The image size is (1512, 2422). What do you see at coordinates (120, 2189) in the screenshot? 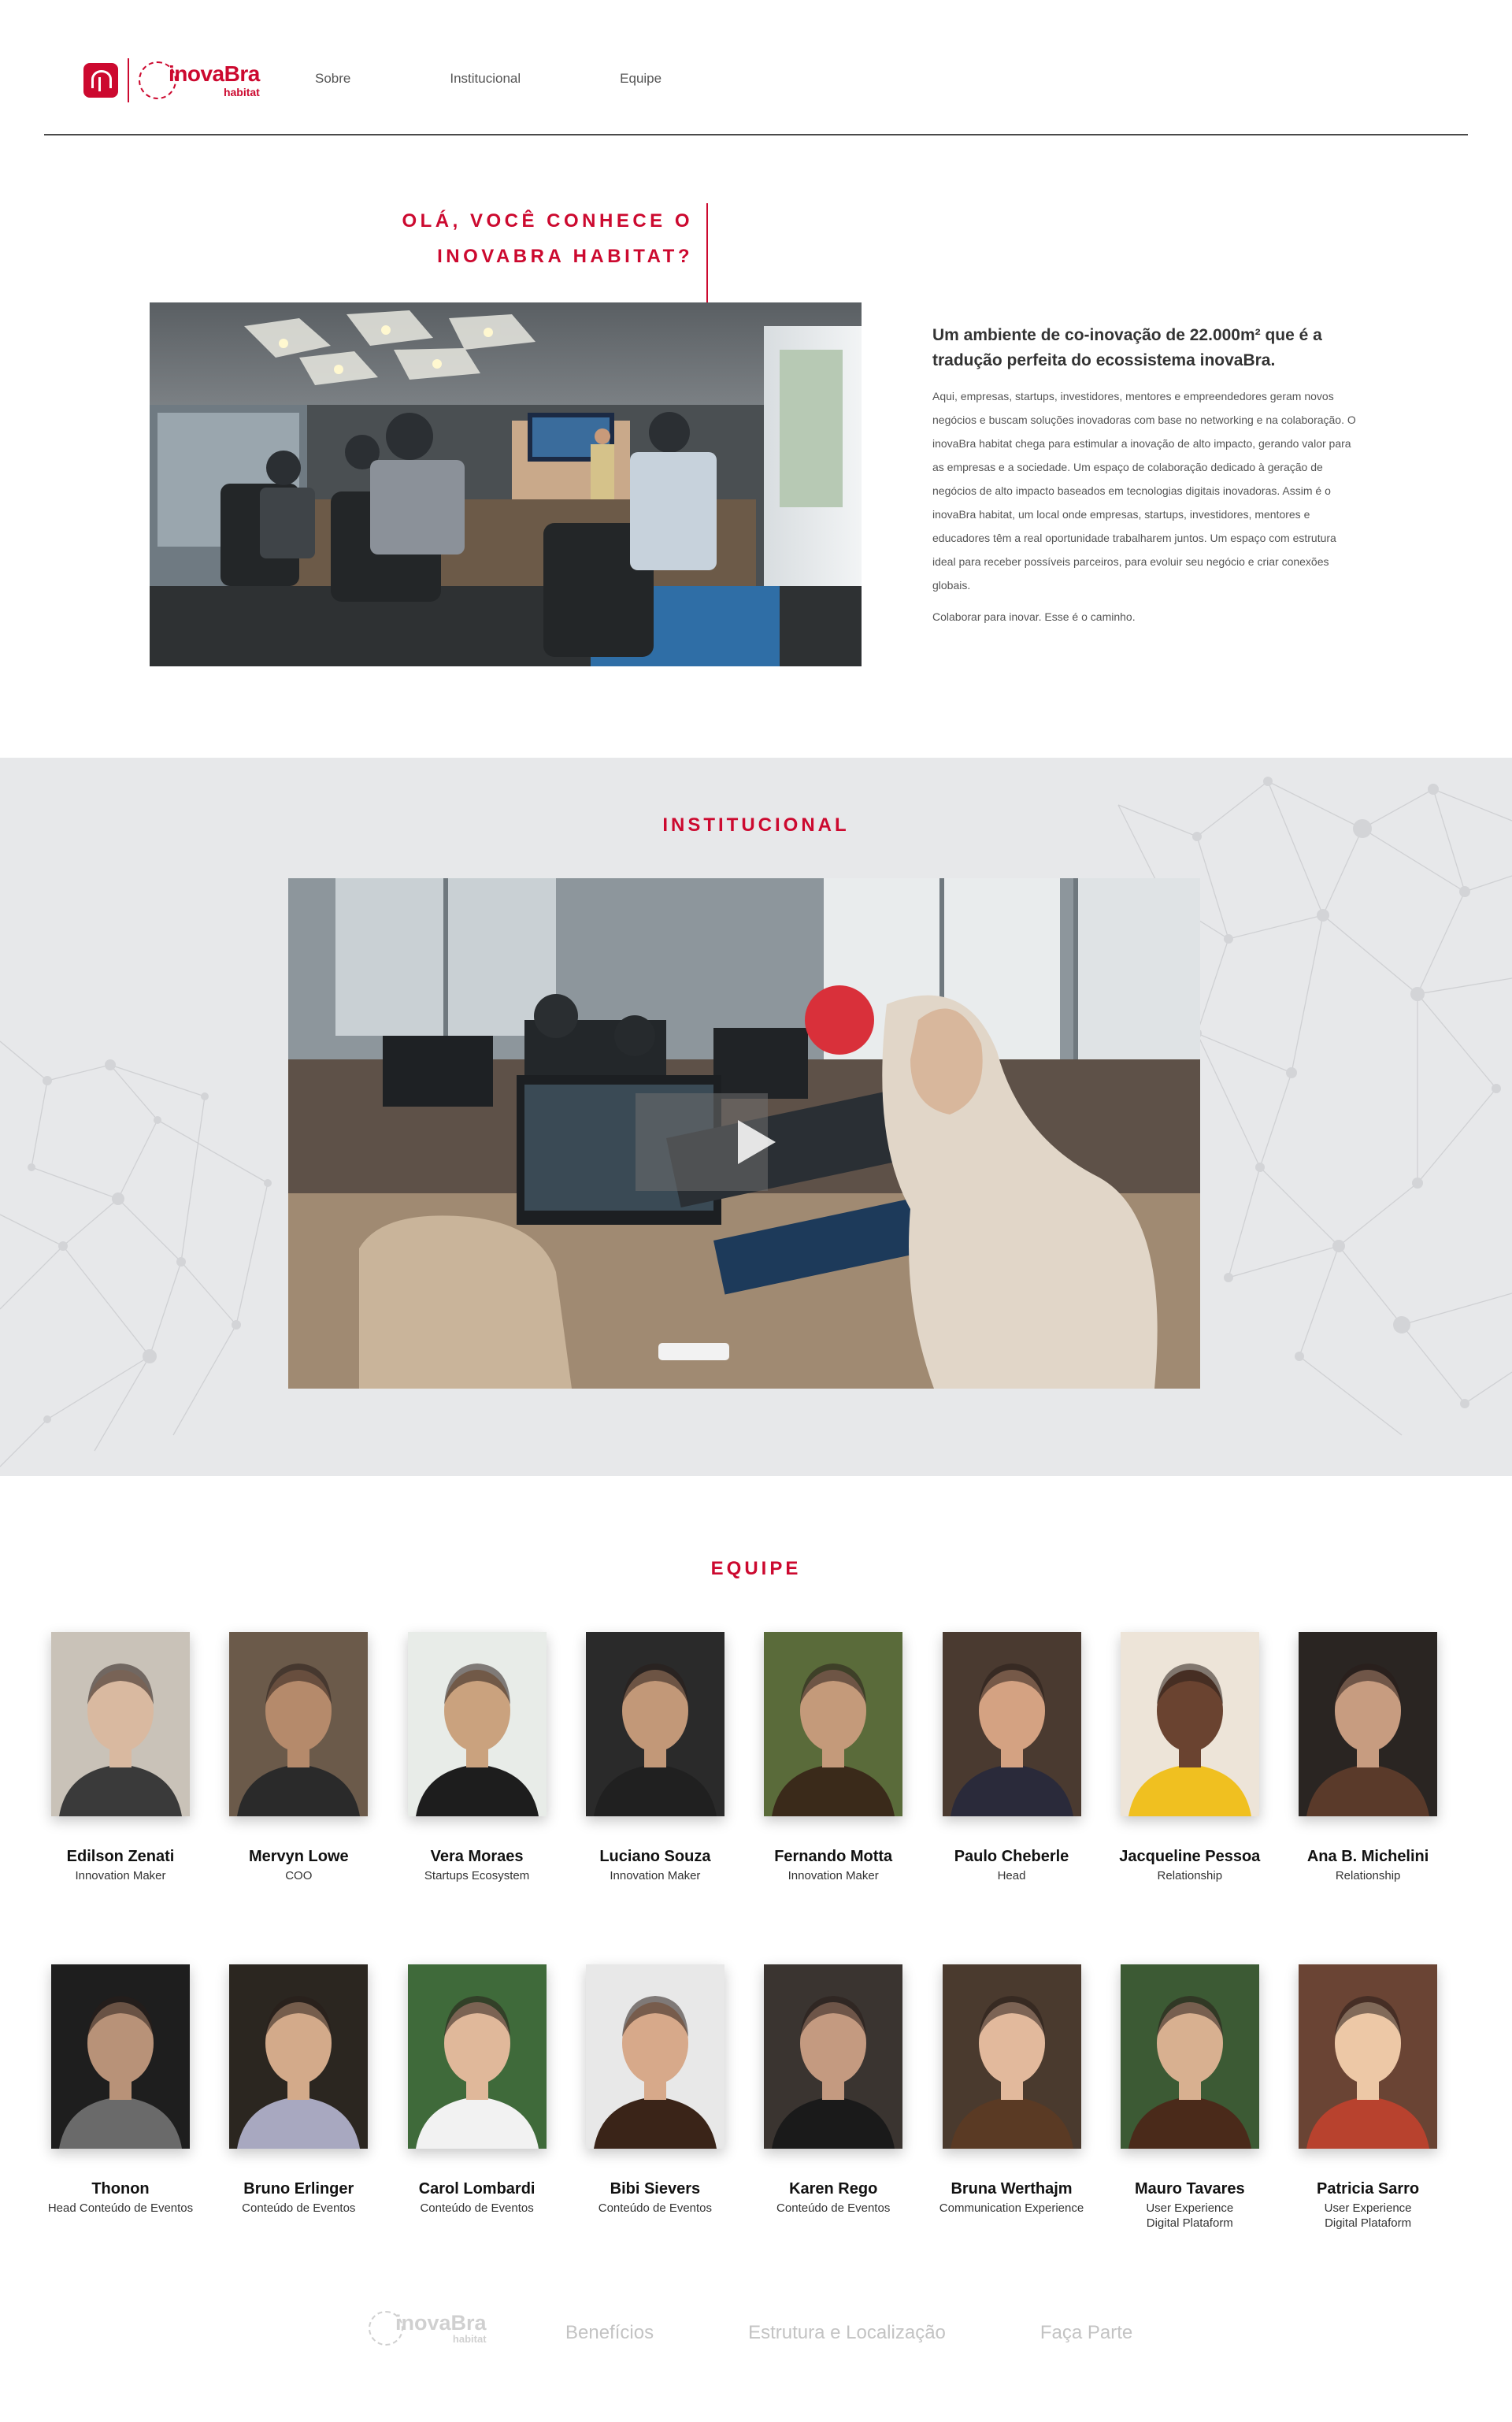
I see `team-member-name: Thonon` at bounding box center [120, 2189].